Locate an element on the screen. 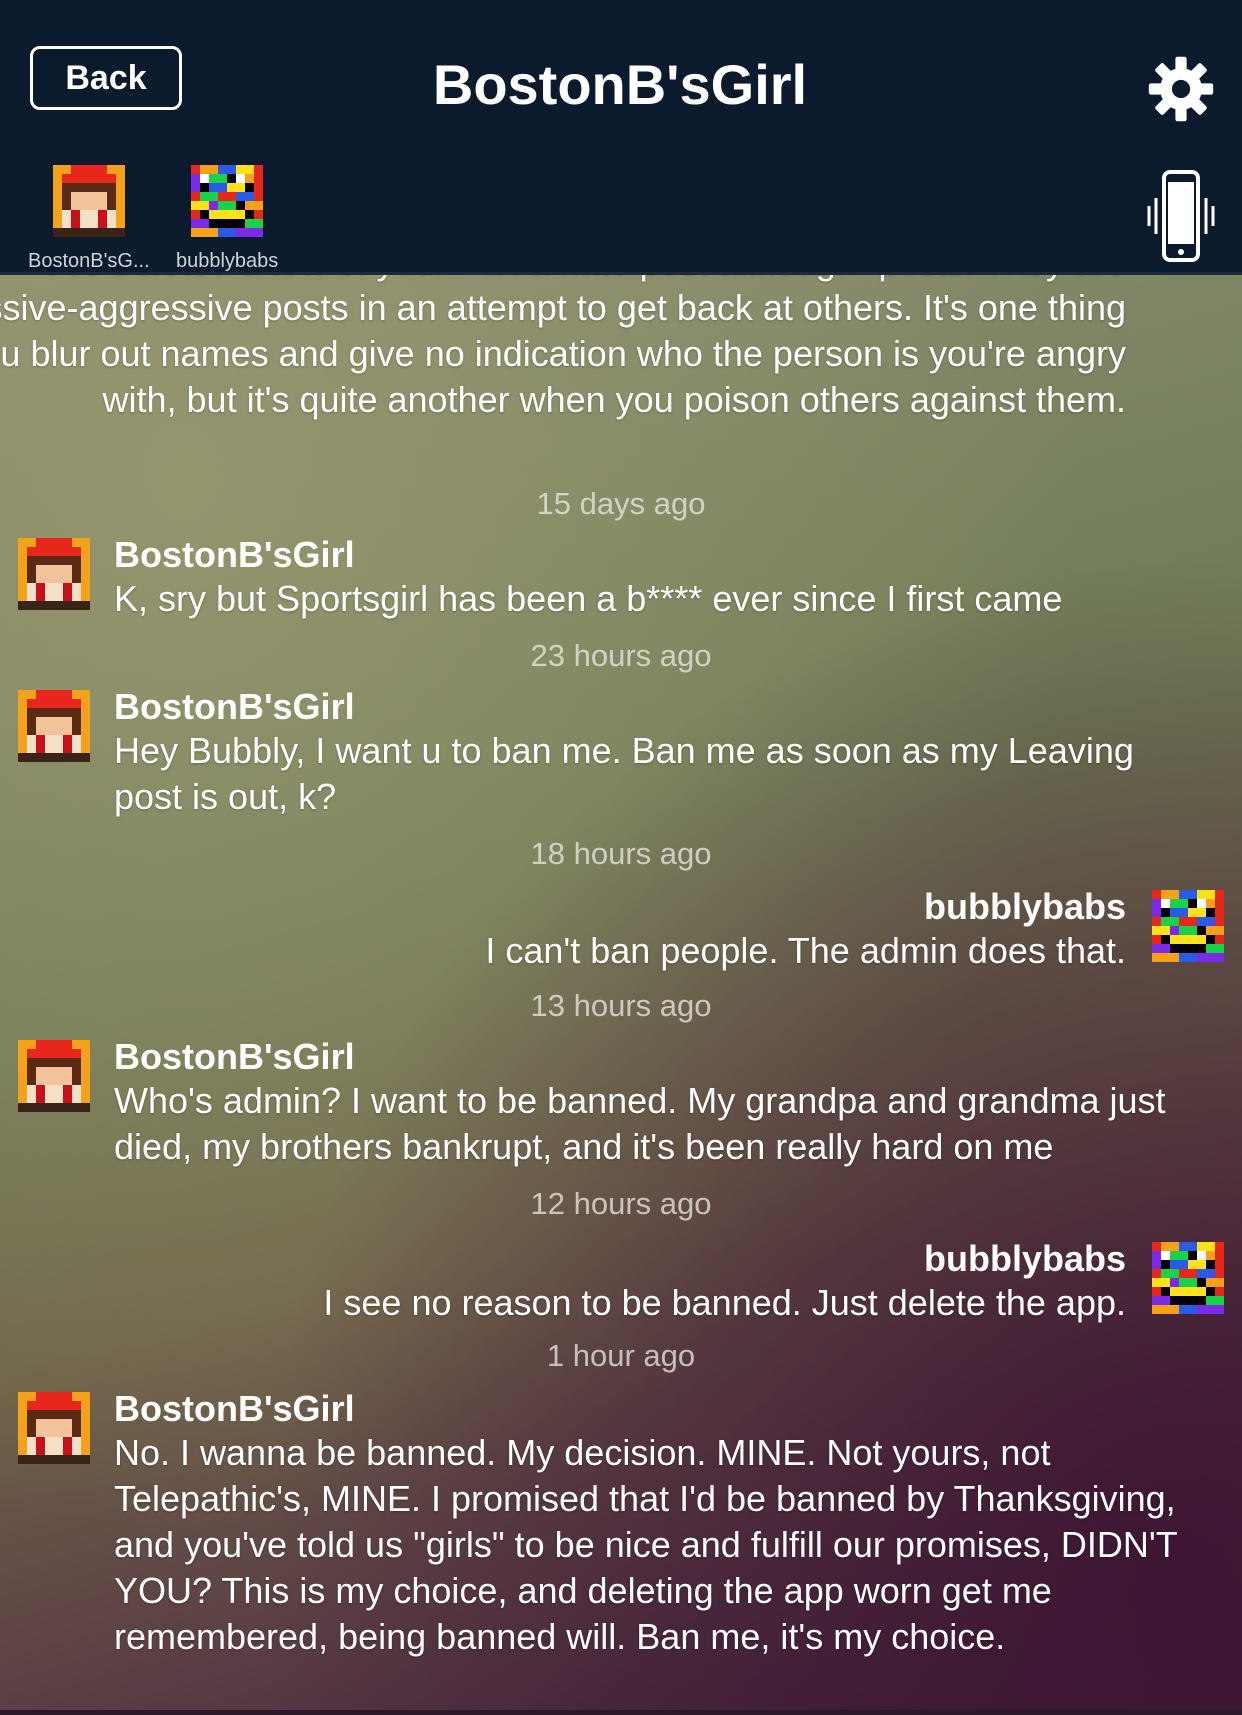 This screenshot has height=1715, width=1242. participant-bubblybabs: bubblybabs is located at coordinates (227, 219).